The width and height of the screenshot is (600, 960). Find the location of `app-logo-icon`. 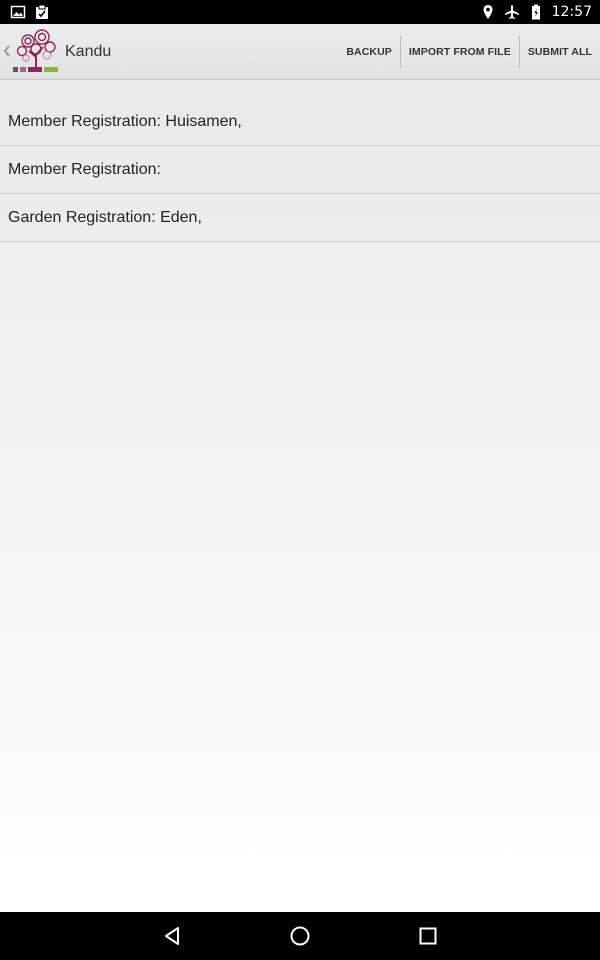

app-logo-icon is located at coordinates (36, 51).